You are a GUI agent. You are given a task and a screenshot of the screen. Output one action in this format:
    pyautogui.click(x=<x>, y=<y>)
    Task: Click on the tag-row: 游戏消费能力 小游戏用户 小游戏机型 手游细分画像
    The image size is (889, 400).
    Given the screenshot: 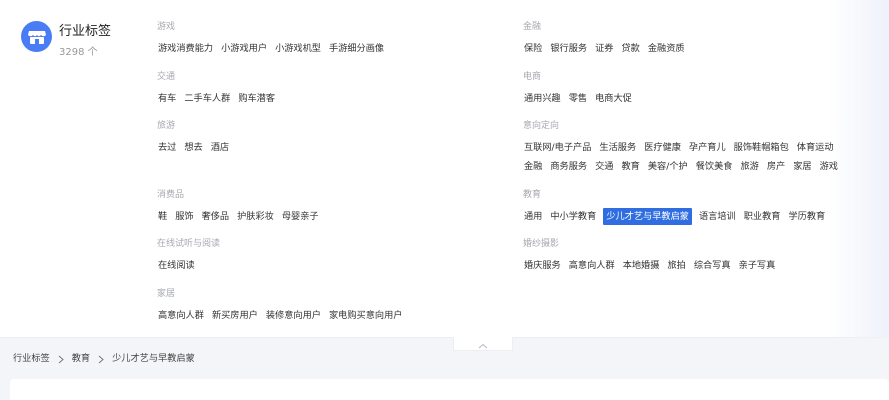 What is the action you would take?
    pyautogui.click(x=274, y=48)
    